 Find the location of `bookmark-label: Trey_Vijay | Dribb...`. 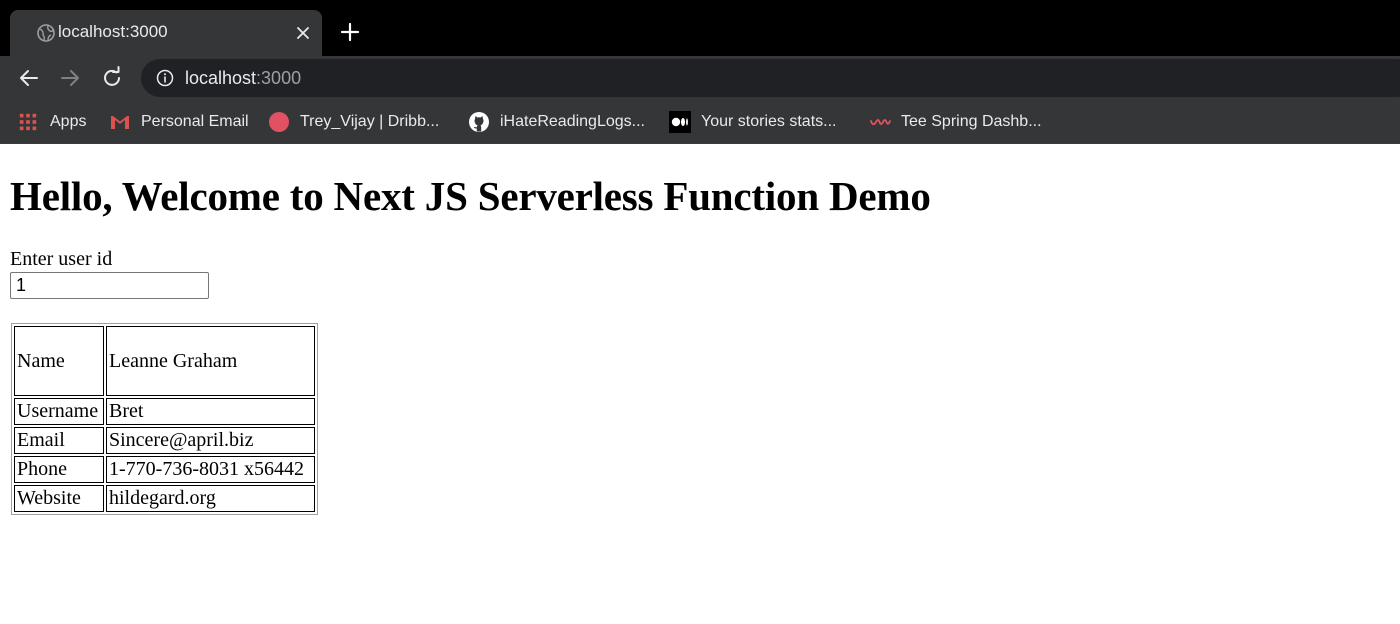

bookmark-label: Trey_Vijay | Dribb... is located at coordinates (370, 121).